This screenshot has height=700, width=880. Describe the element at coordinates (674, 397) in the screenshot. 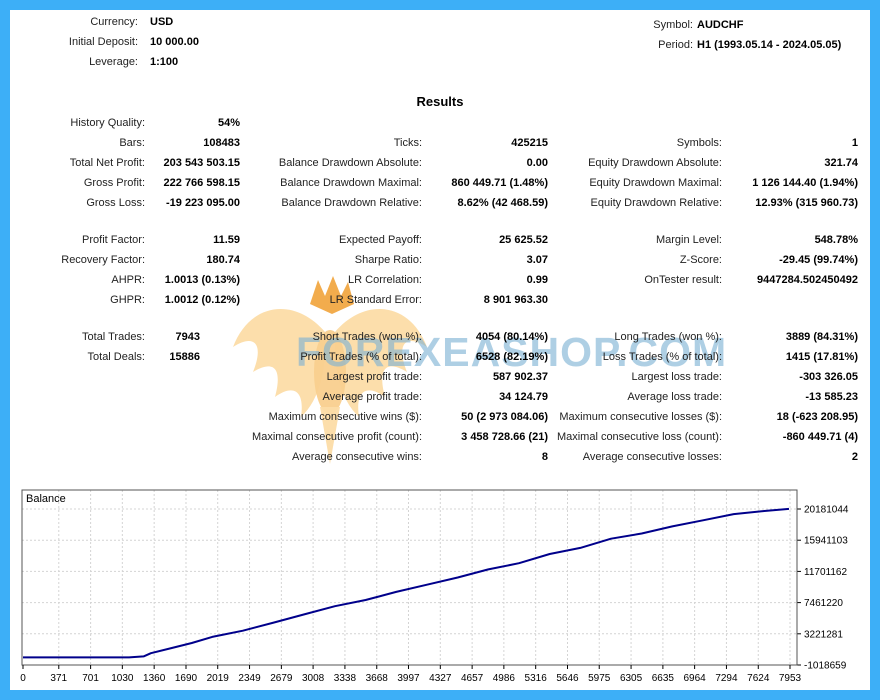

I see `stat-label: Average loss trade:` at that location.